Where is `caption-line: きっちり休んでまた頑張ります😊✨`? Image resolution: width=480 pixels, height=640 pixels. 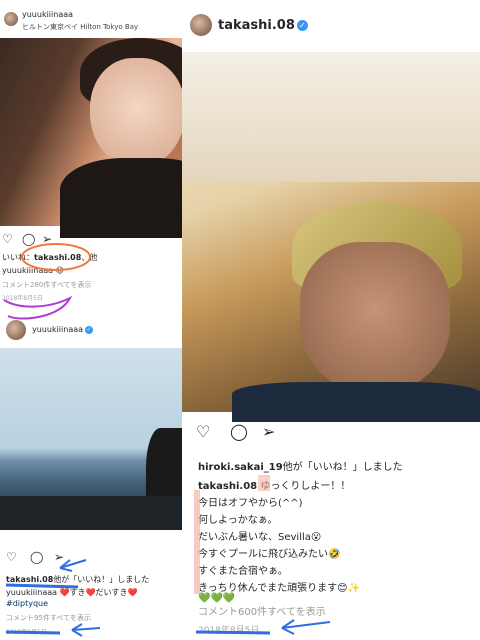 caption-line: きっちり休んでまた頑張ります😊✨ is located at coordinates (279, 588).